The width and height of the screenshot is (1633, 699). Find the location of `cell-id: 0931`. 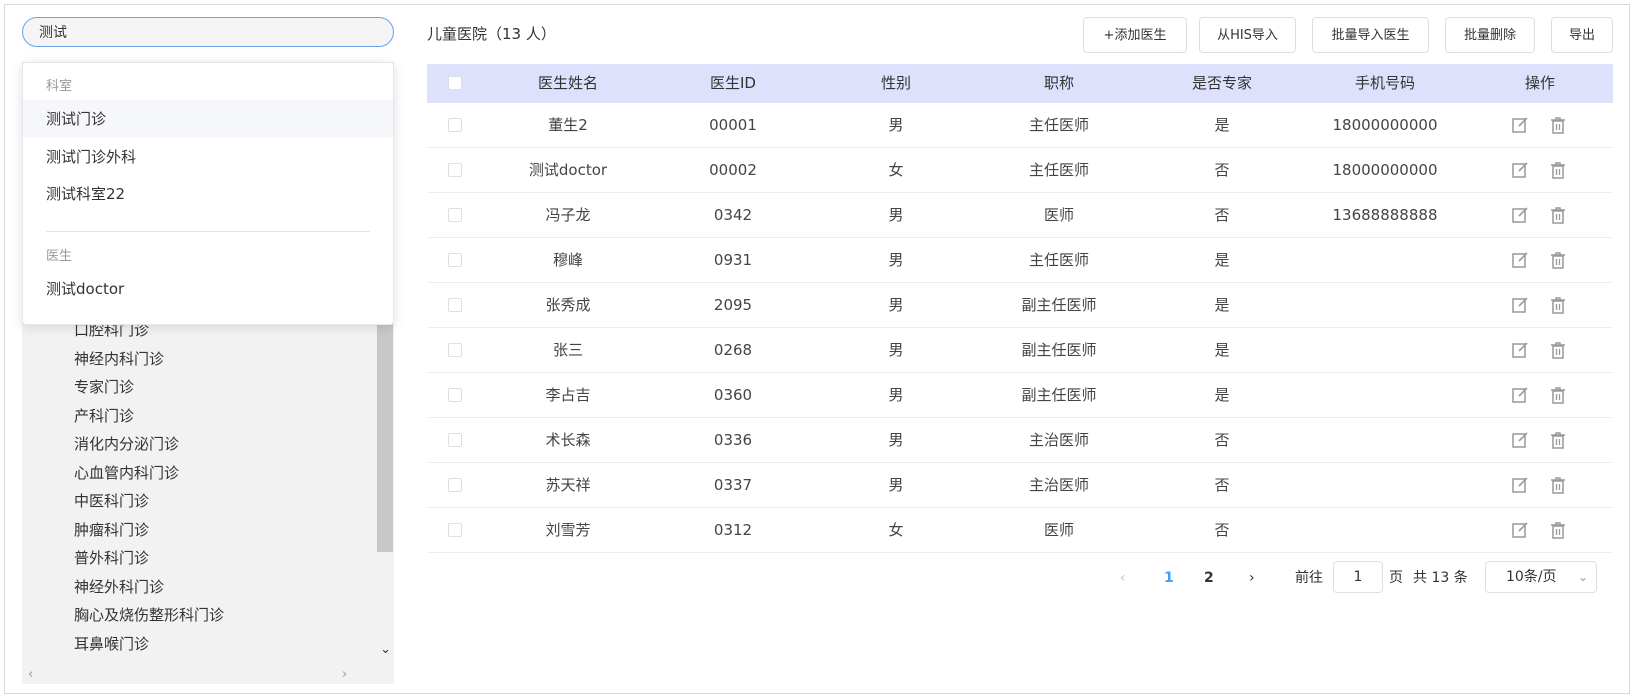

cell-id: 0931 is located at coordinates (733, 260).